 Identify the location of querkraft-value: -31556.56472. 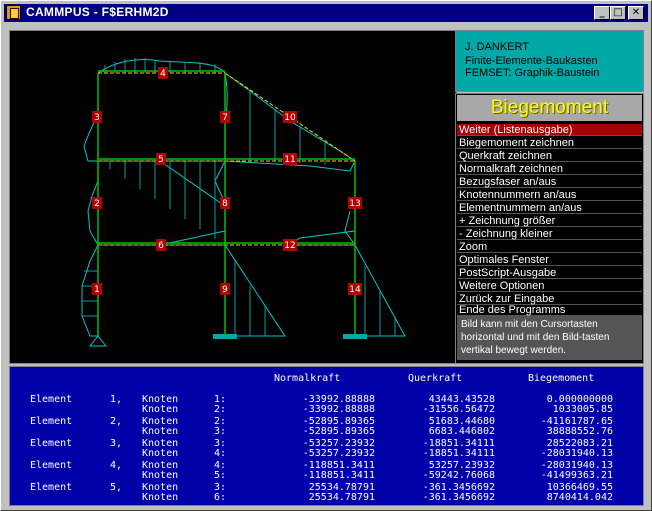
(458, 409).